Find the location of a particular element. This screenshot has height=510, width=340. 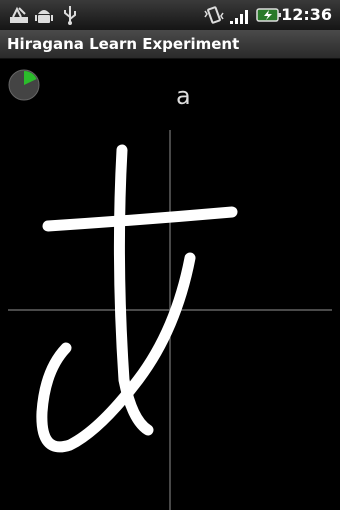

app-title-bar: Hiragana Learn Experiment is located at coordinates (170, 44).